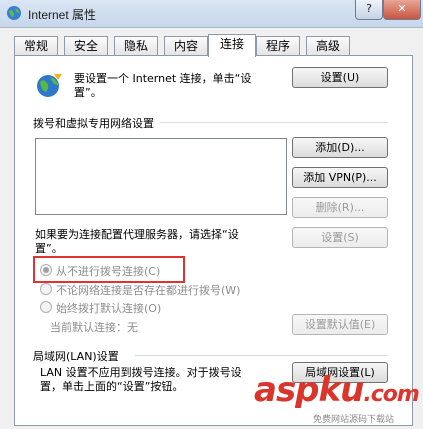  I want to click on radio-always-dial-label: 始终拨打默认连接(O), so click(109, 308).